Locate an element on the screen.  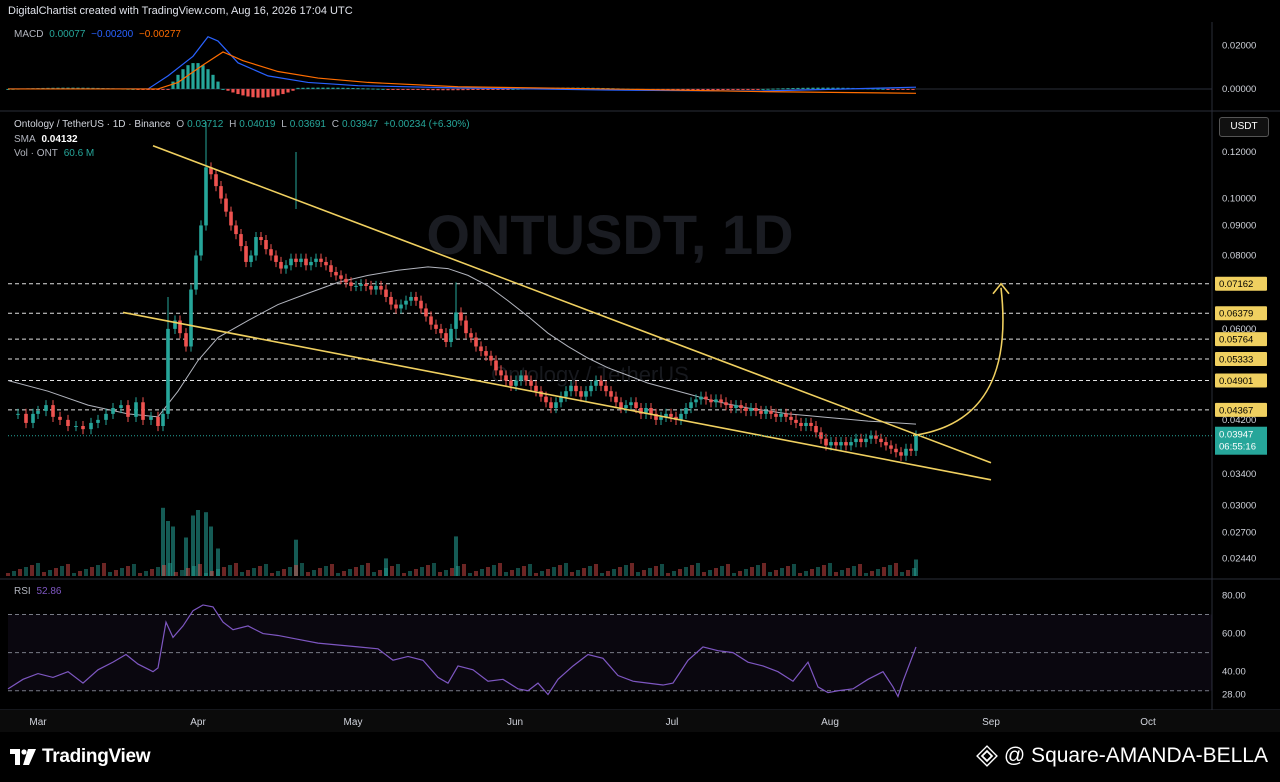
tradingview-icon is located at coordinates (23, 757).